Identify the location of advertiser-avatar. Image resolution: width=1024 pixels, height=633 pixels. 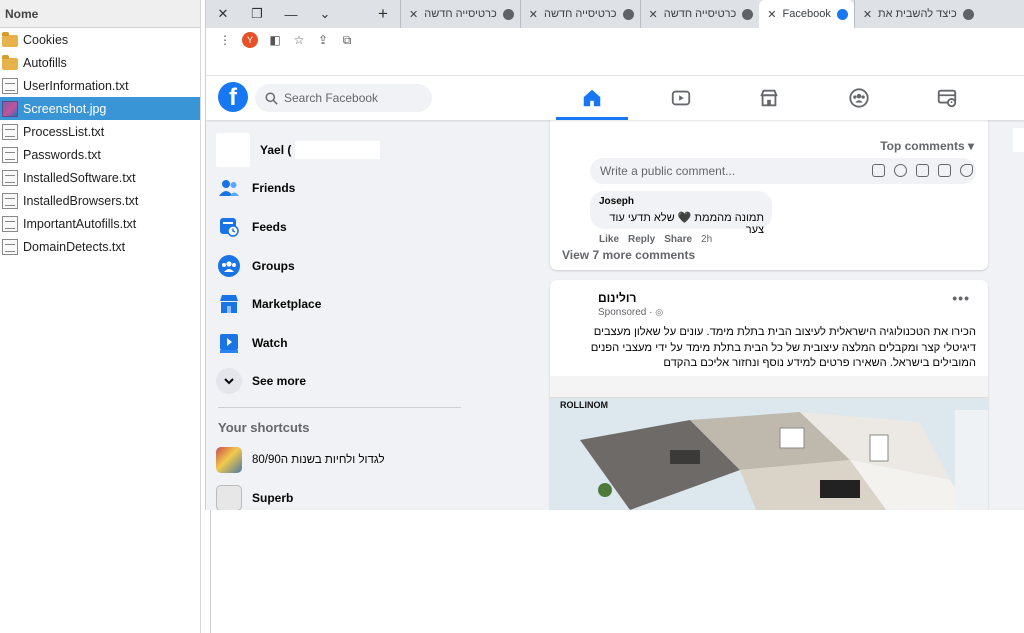
(575, 305).